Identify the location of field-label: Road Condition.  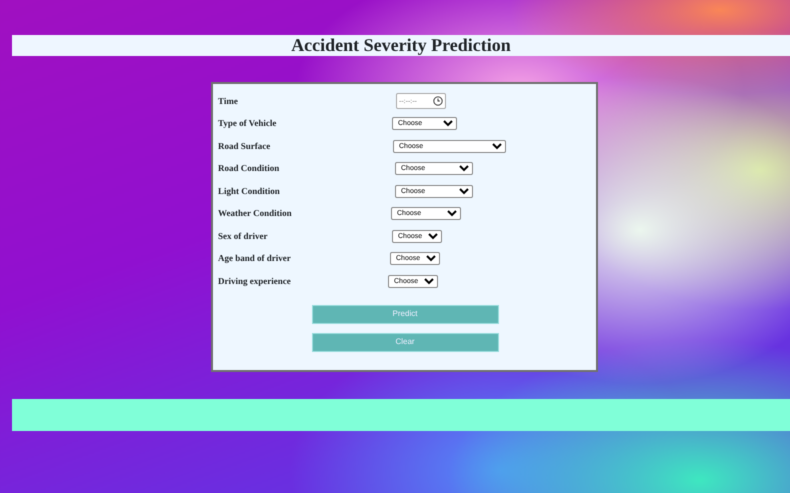
(249, 168).